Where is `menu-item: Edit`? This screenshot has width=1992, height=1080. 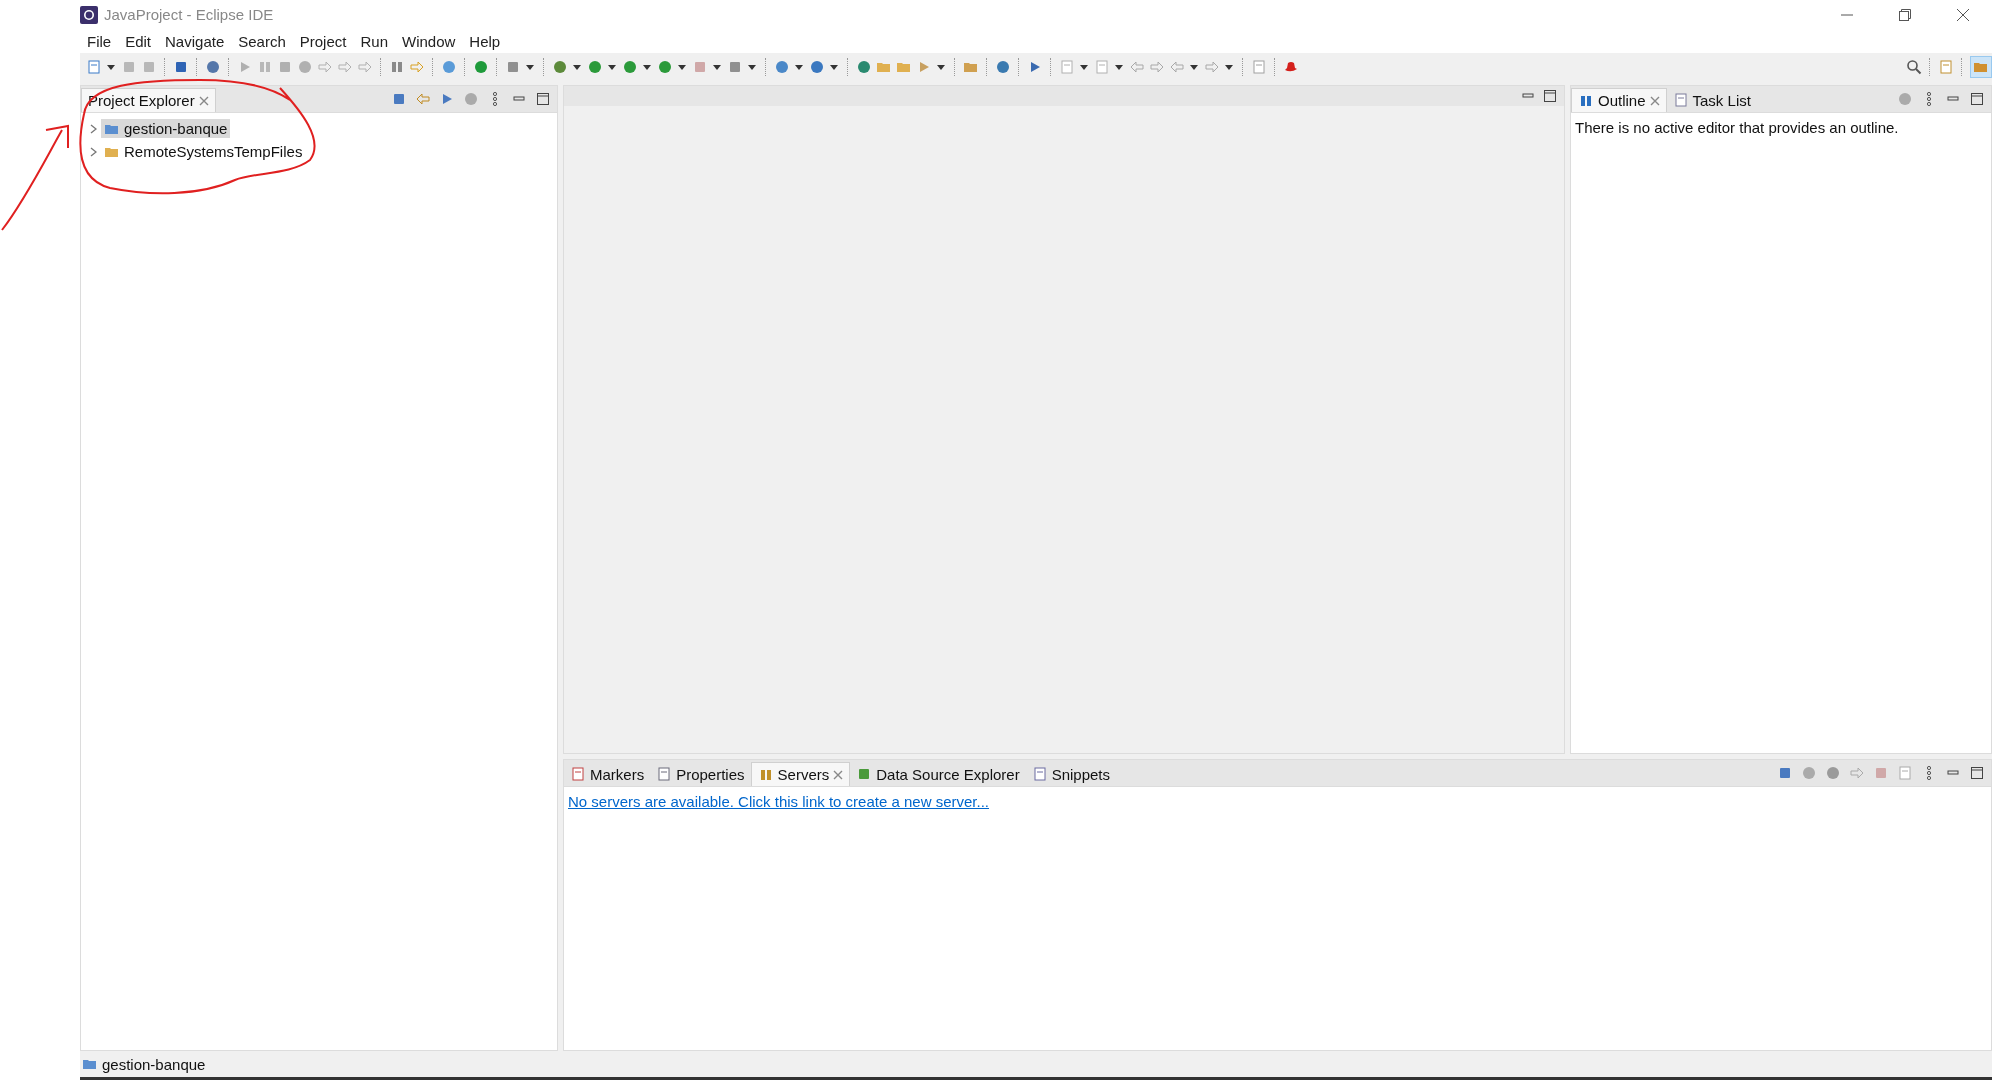 menu-item: Edit is located at coordinates (138, 41).